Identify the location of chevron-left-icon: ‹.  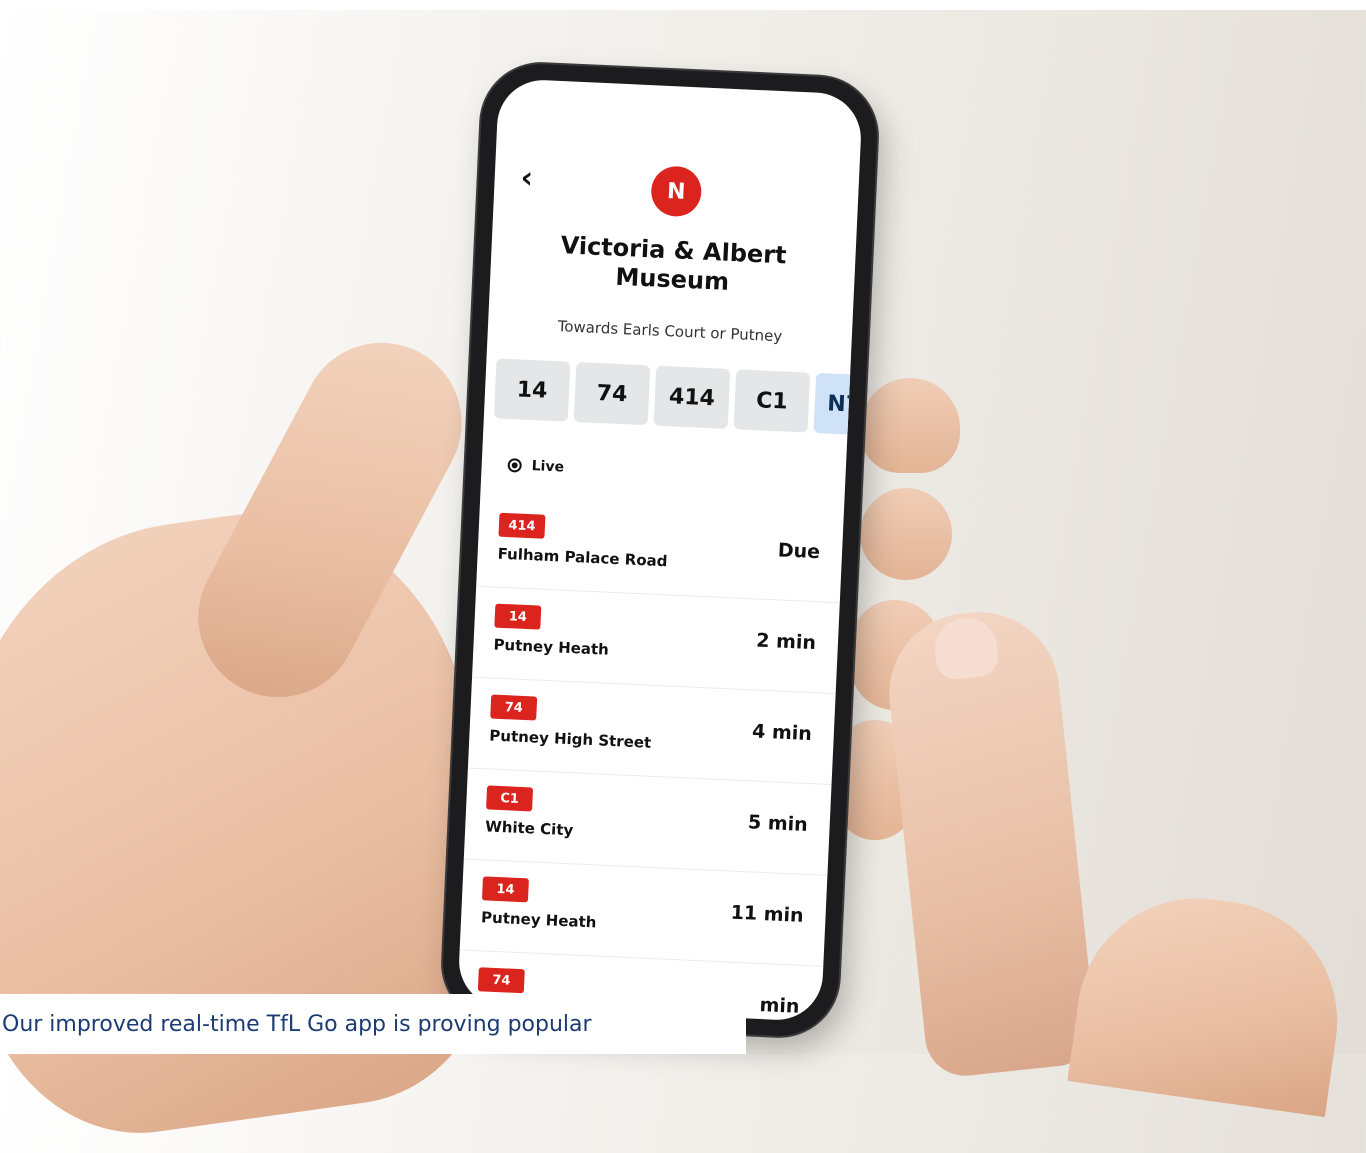
(527, 178).